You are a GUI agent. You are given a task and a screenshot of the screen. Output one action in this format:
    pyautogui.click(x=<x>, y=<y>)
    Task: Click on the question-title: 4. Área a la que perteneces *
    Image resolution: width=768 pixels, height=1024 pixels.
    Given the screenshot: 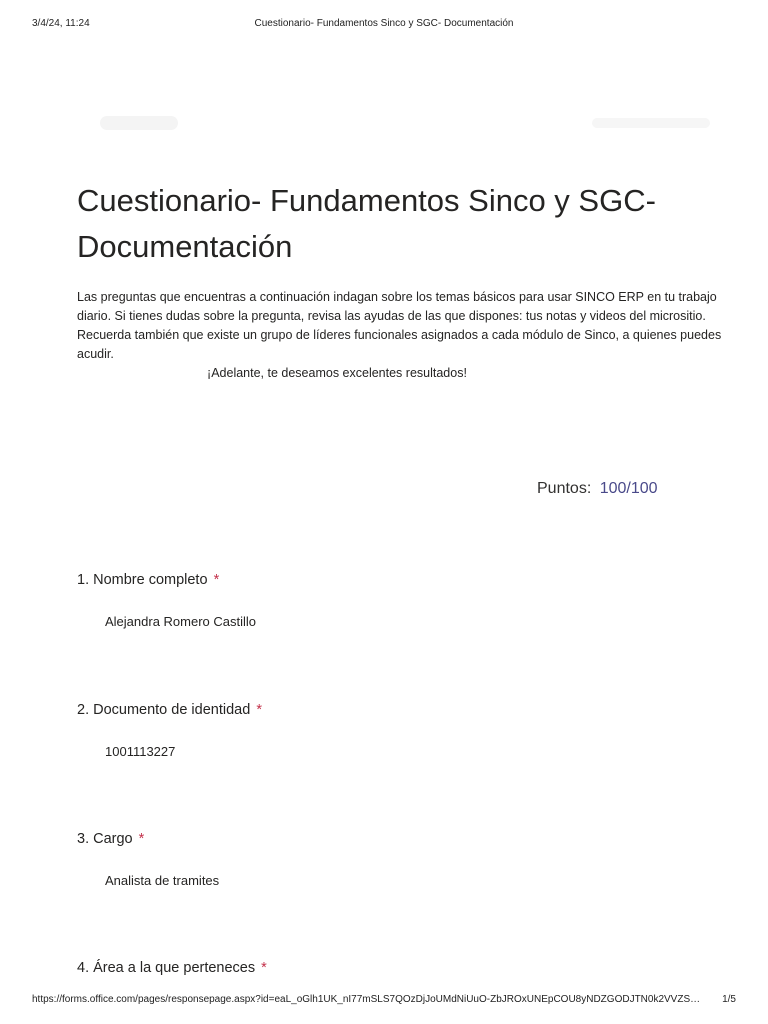 What is the action you would take?
    pyautogui.click(x=387, y=968)
    